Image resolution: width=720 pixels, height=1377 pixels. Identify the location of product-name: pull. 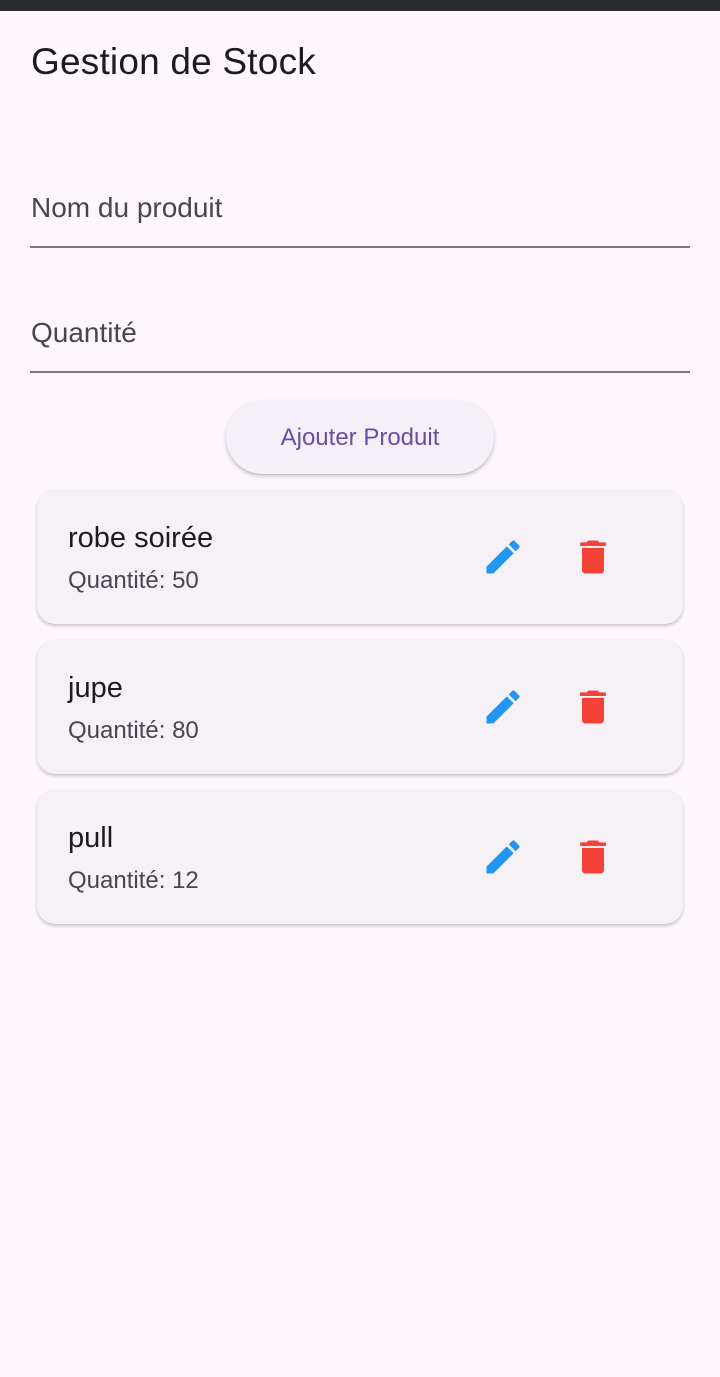
(91, 838).